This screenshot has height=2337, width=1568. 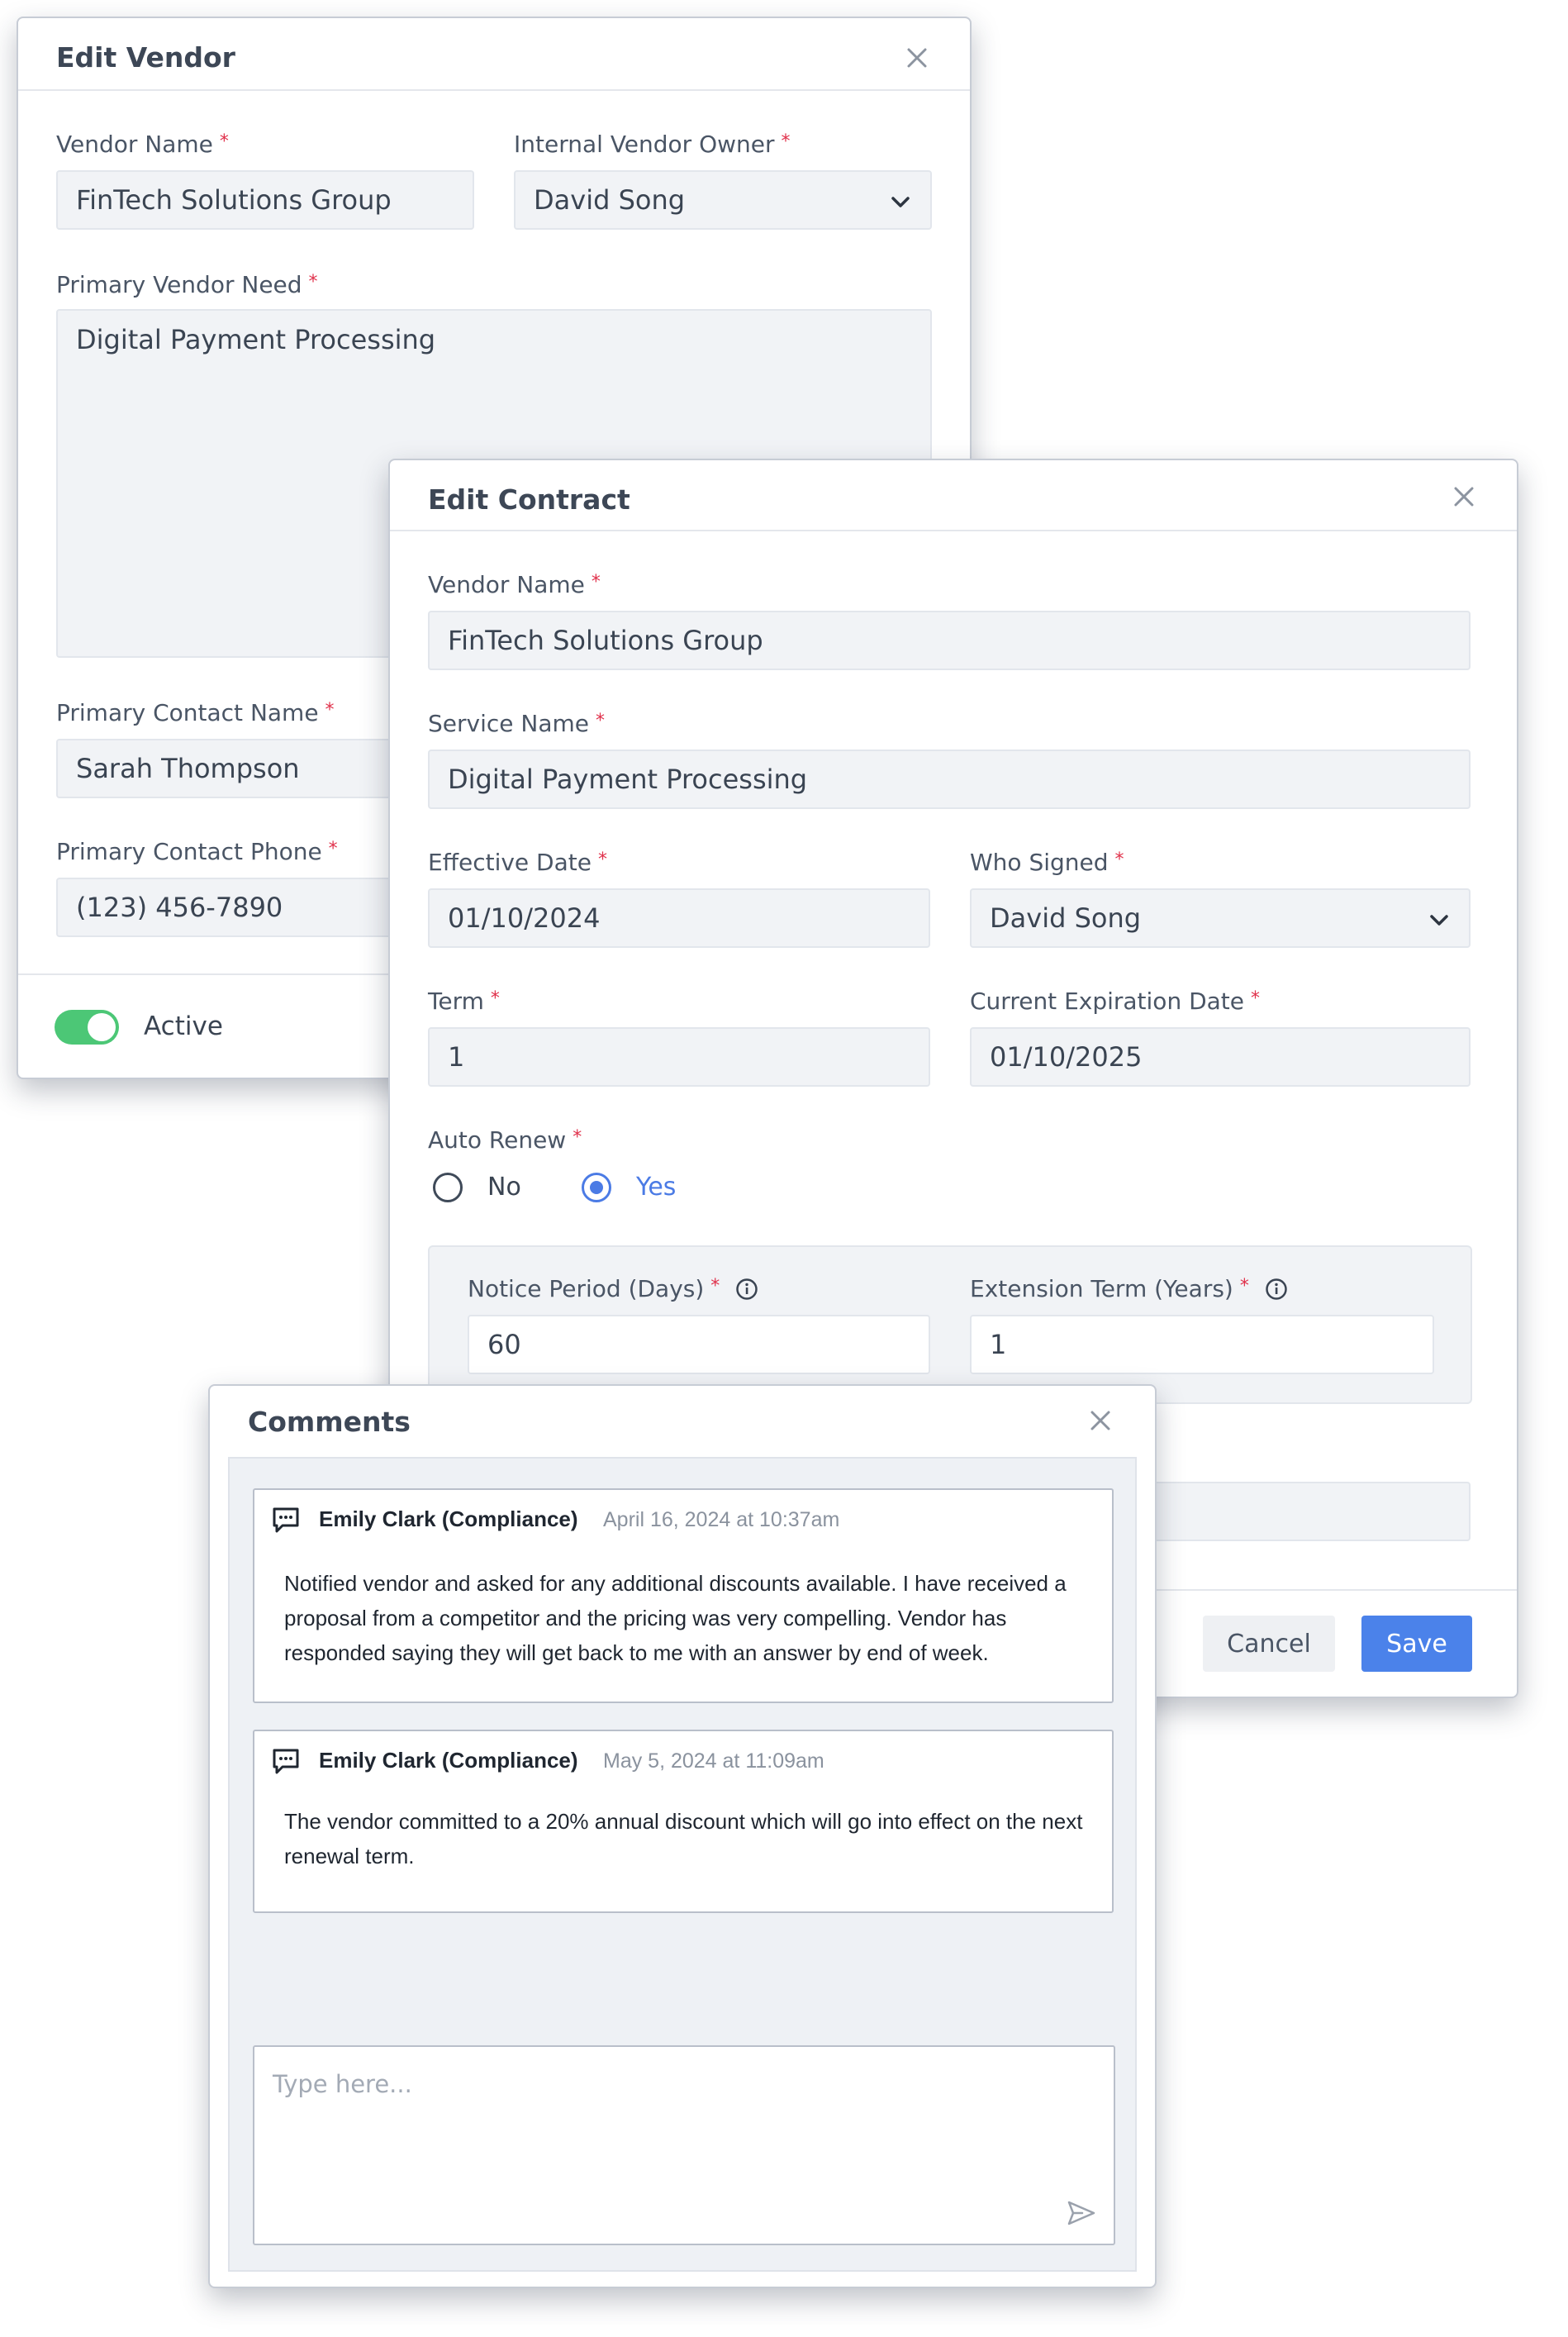 I want to click on comment-timestamp: May 5, 2024 at 11:09am, so click(x=714, y=1761).